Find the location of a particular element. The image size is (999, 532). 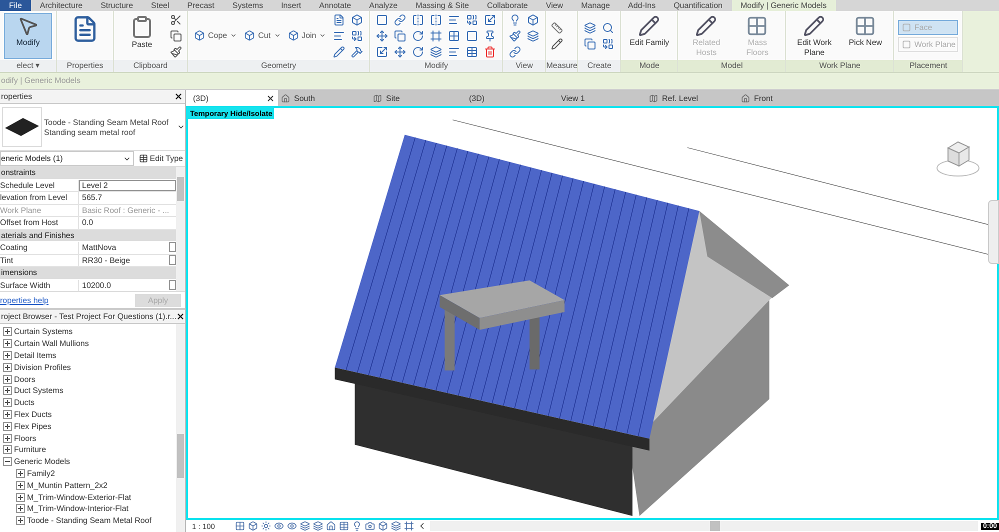

ribbon-tab: File is located at coordinates (15, 5).